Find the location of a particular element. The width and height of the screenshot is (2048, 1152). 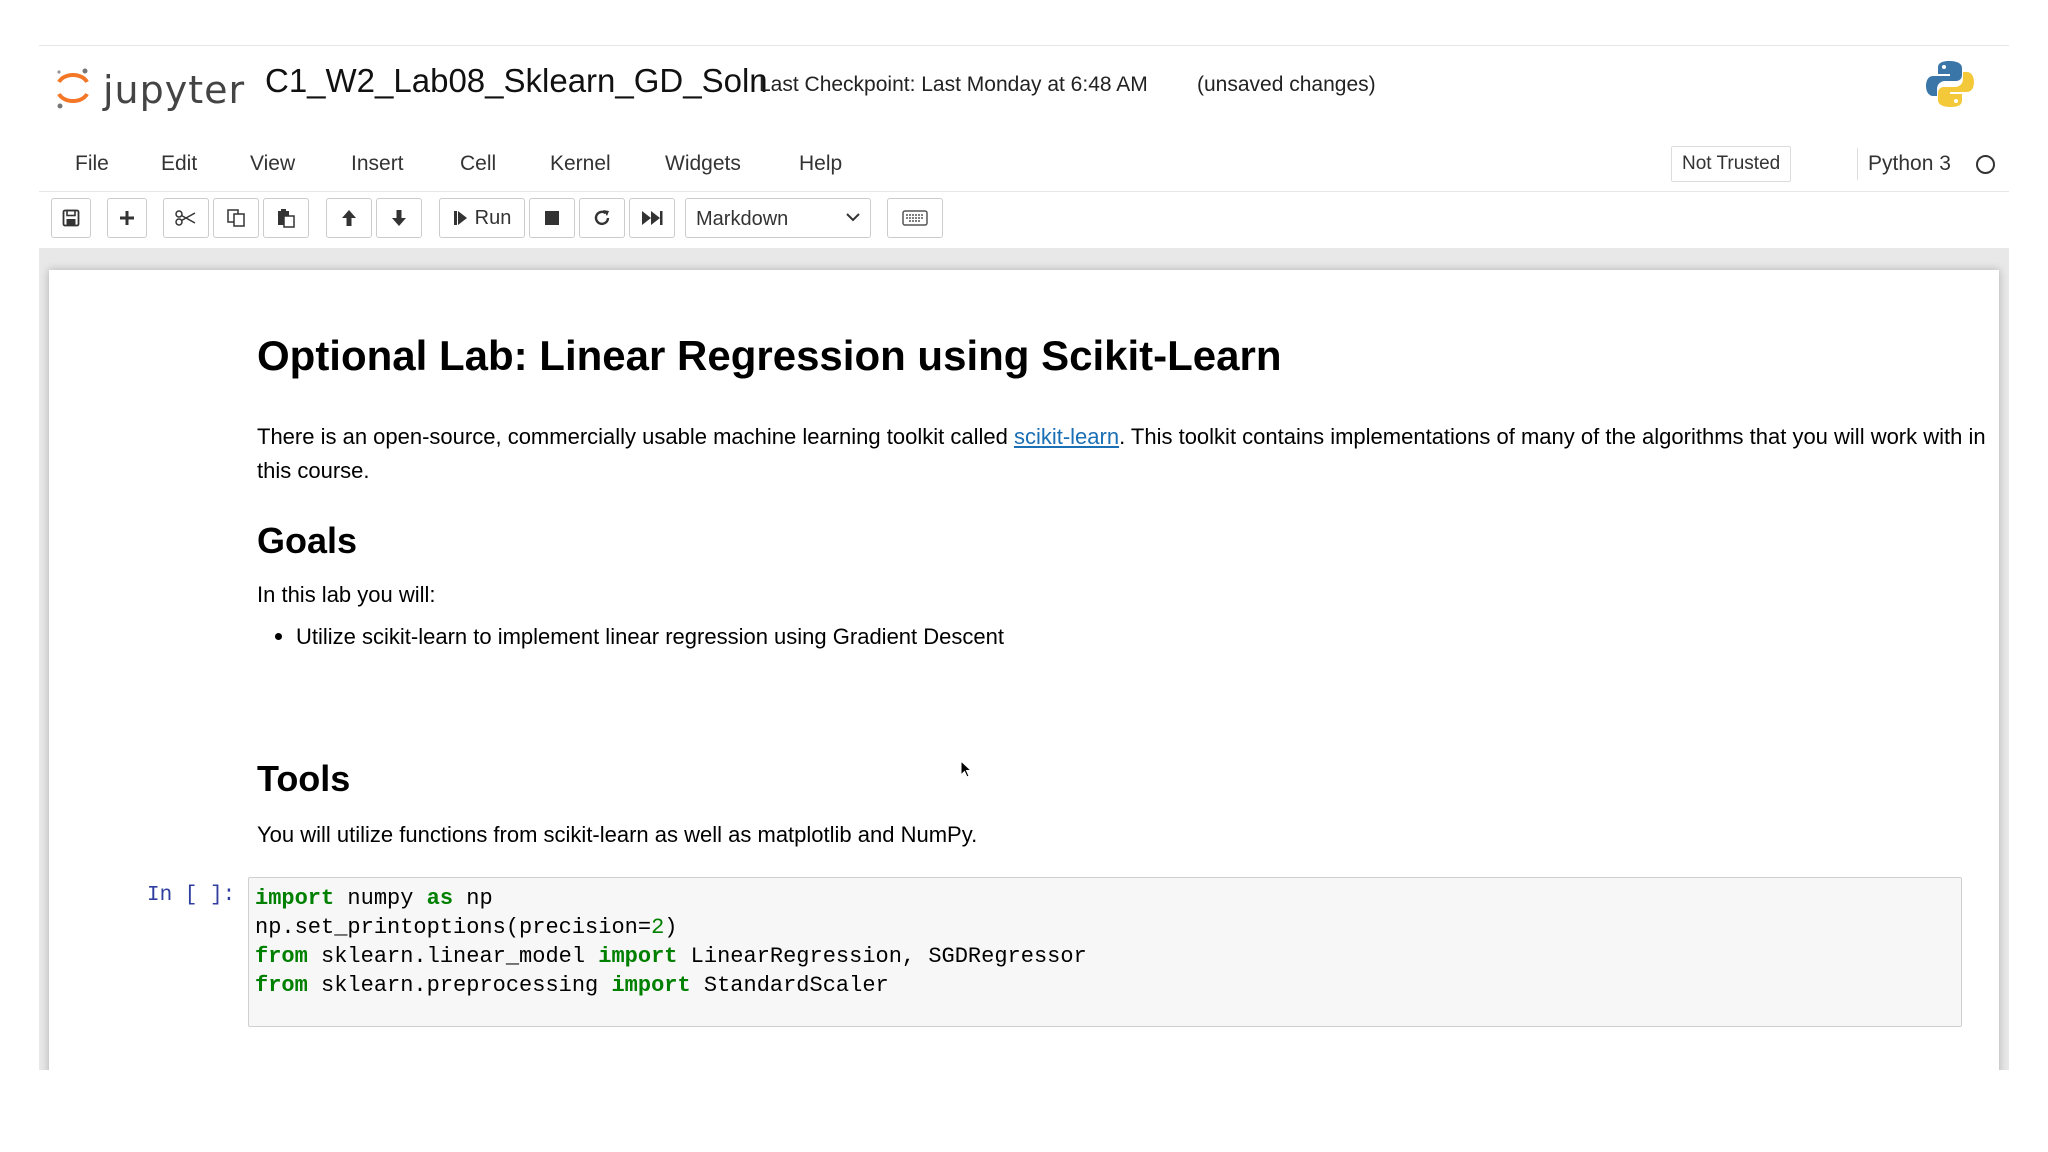

move-down-icon is located at coordinates (399, 218).